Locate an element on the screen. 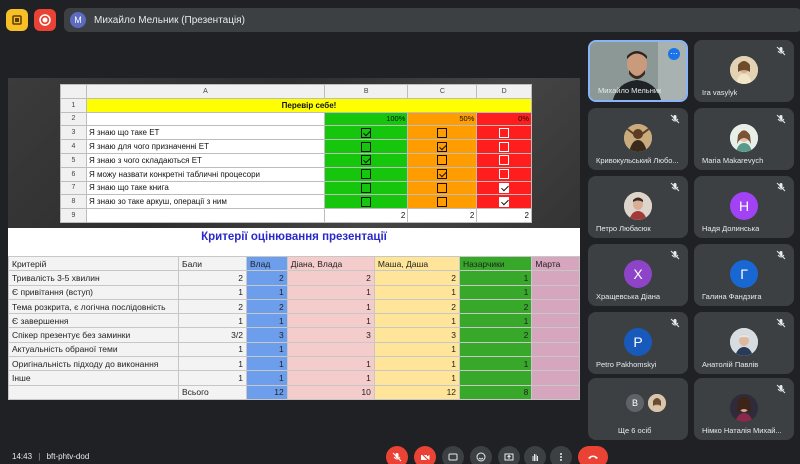 Image resolution: width=800 pixels, height=464 pixels. participant-tile: Maria Makarevych is located at coordinates (744, 139).